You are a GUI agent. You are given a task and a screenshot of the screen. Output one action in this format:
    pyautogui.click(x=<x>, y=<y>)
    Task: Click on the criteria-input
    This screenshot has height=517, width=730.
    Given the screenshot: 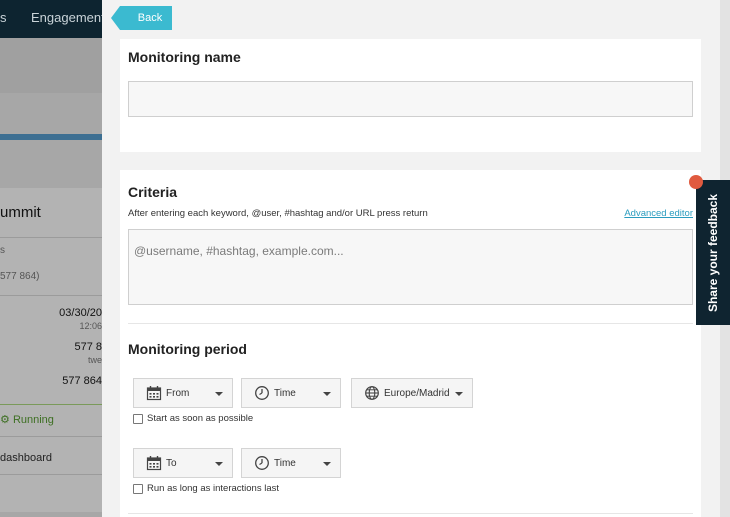 What is the action you would take?
    pyautogui.click(x=410, y=267)
    